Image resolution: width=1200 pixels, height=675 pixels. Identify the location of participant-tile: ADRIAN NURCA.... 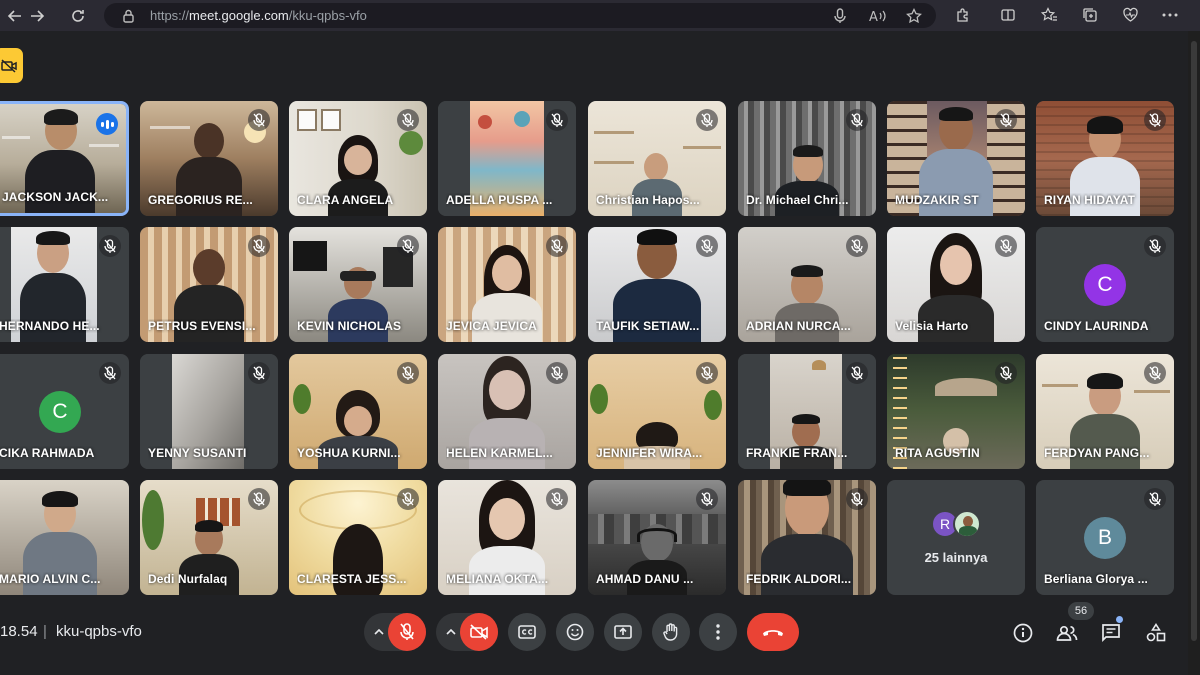
(807, 284).